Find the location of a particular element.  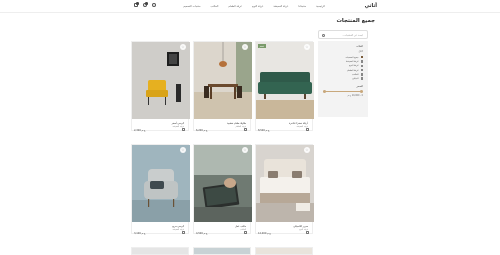

shopping-bag-icon is located at coordinates (136, 4).